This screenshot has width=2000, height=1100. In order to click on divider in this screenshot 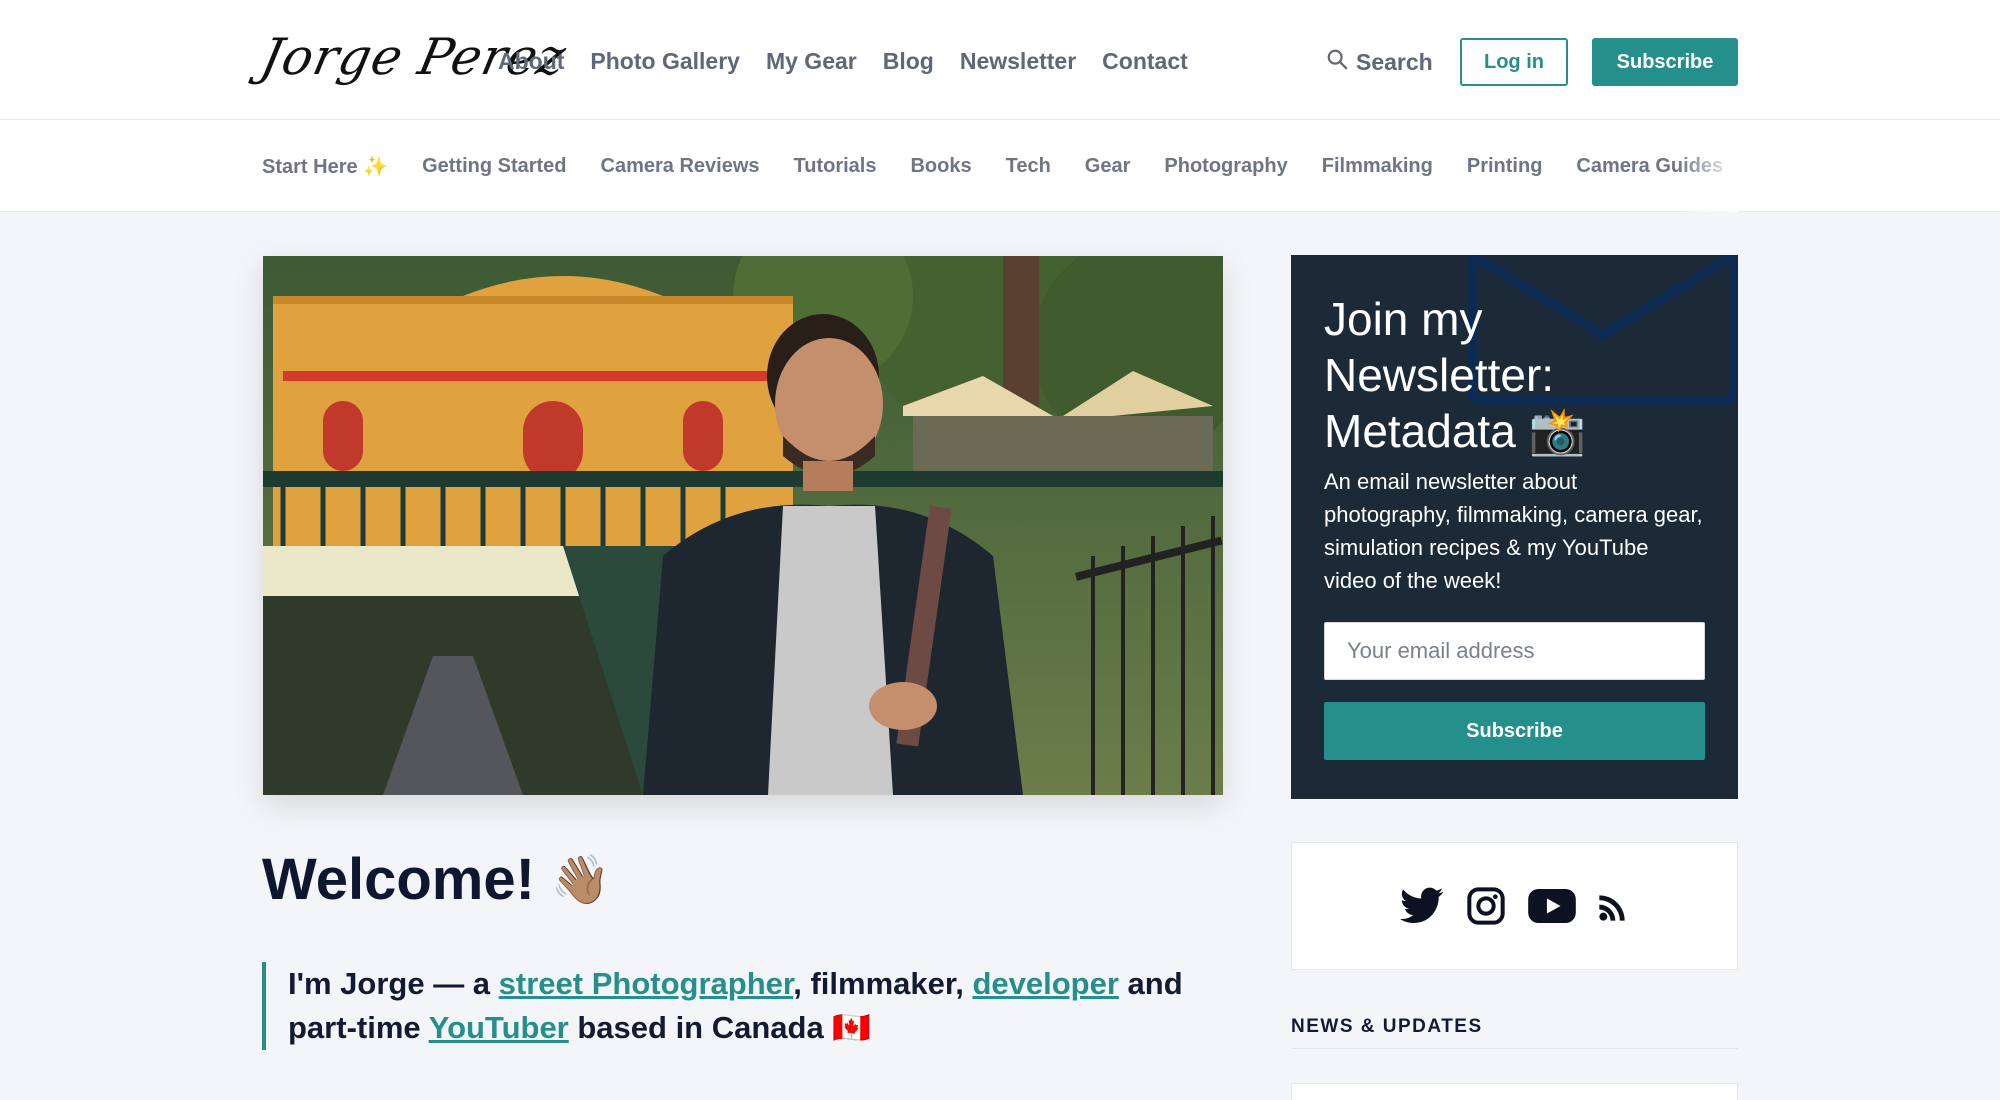, I will do `click(1514, 1048)`.